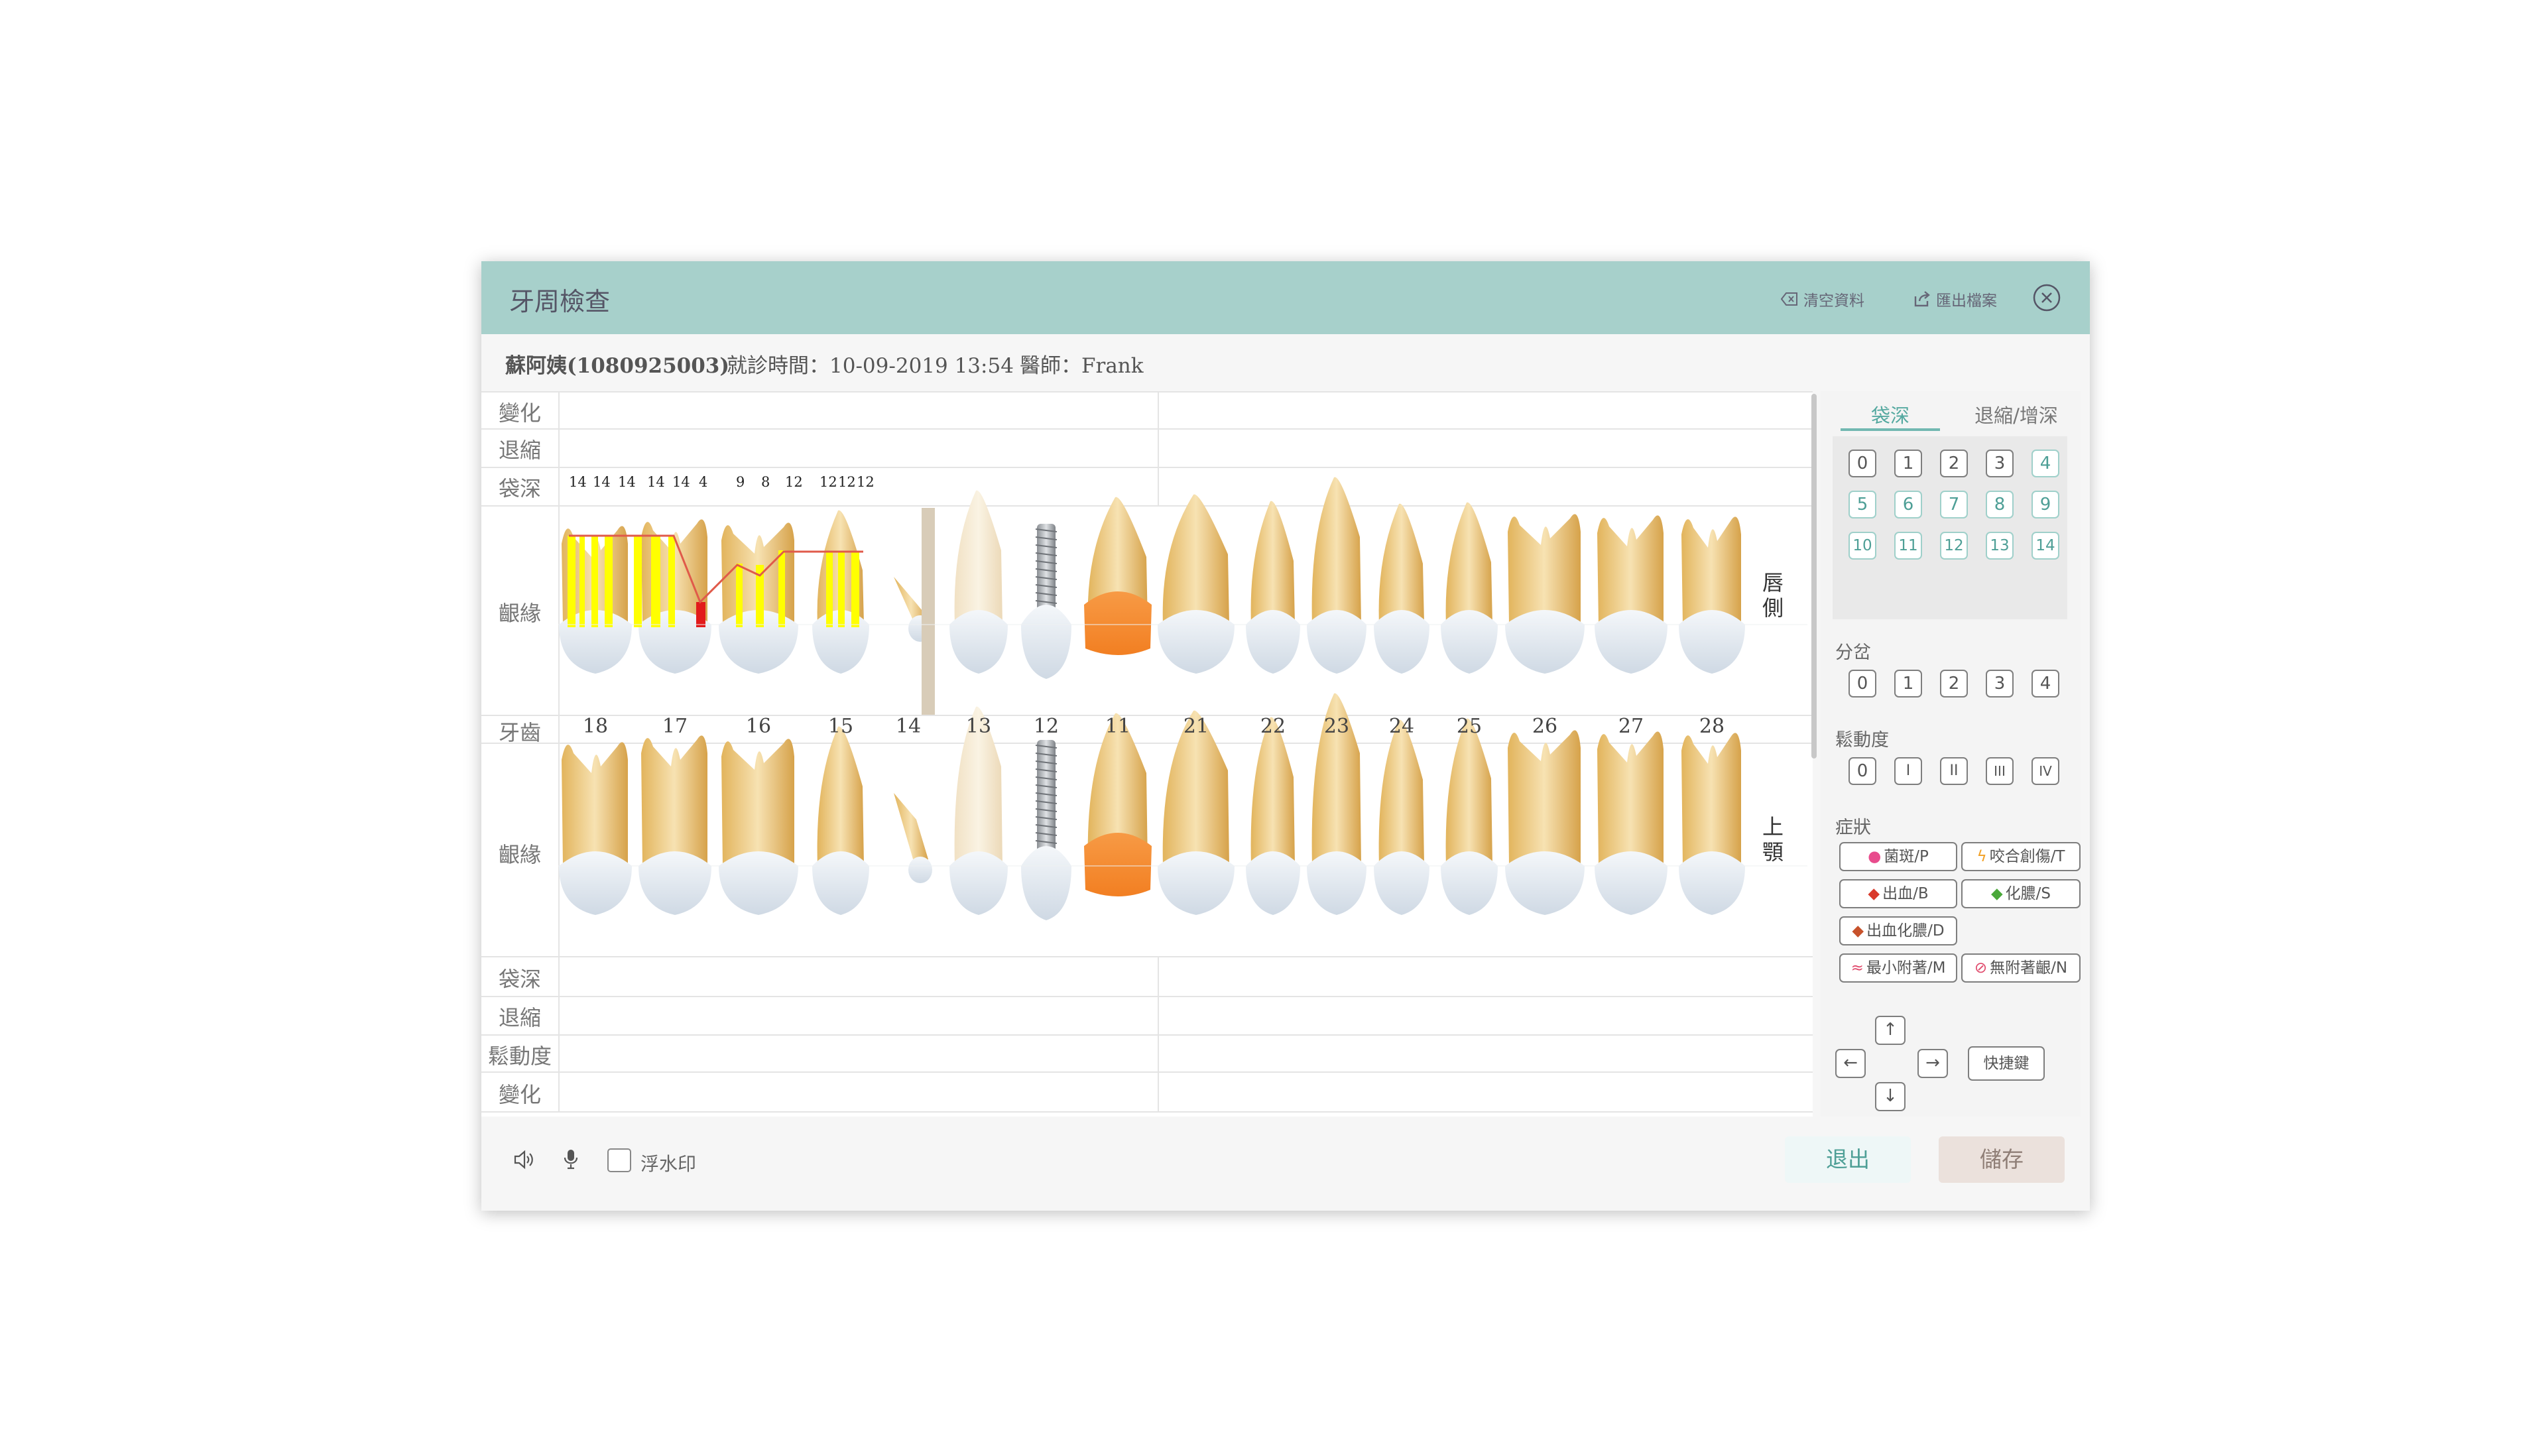  What do you see at coordinates (560, 301) in the screenshot?
I see `dialog-title: 牙周檢查` at bounding box center [560, 301].